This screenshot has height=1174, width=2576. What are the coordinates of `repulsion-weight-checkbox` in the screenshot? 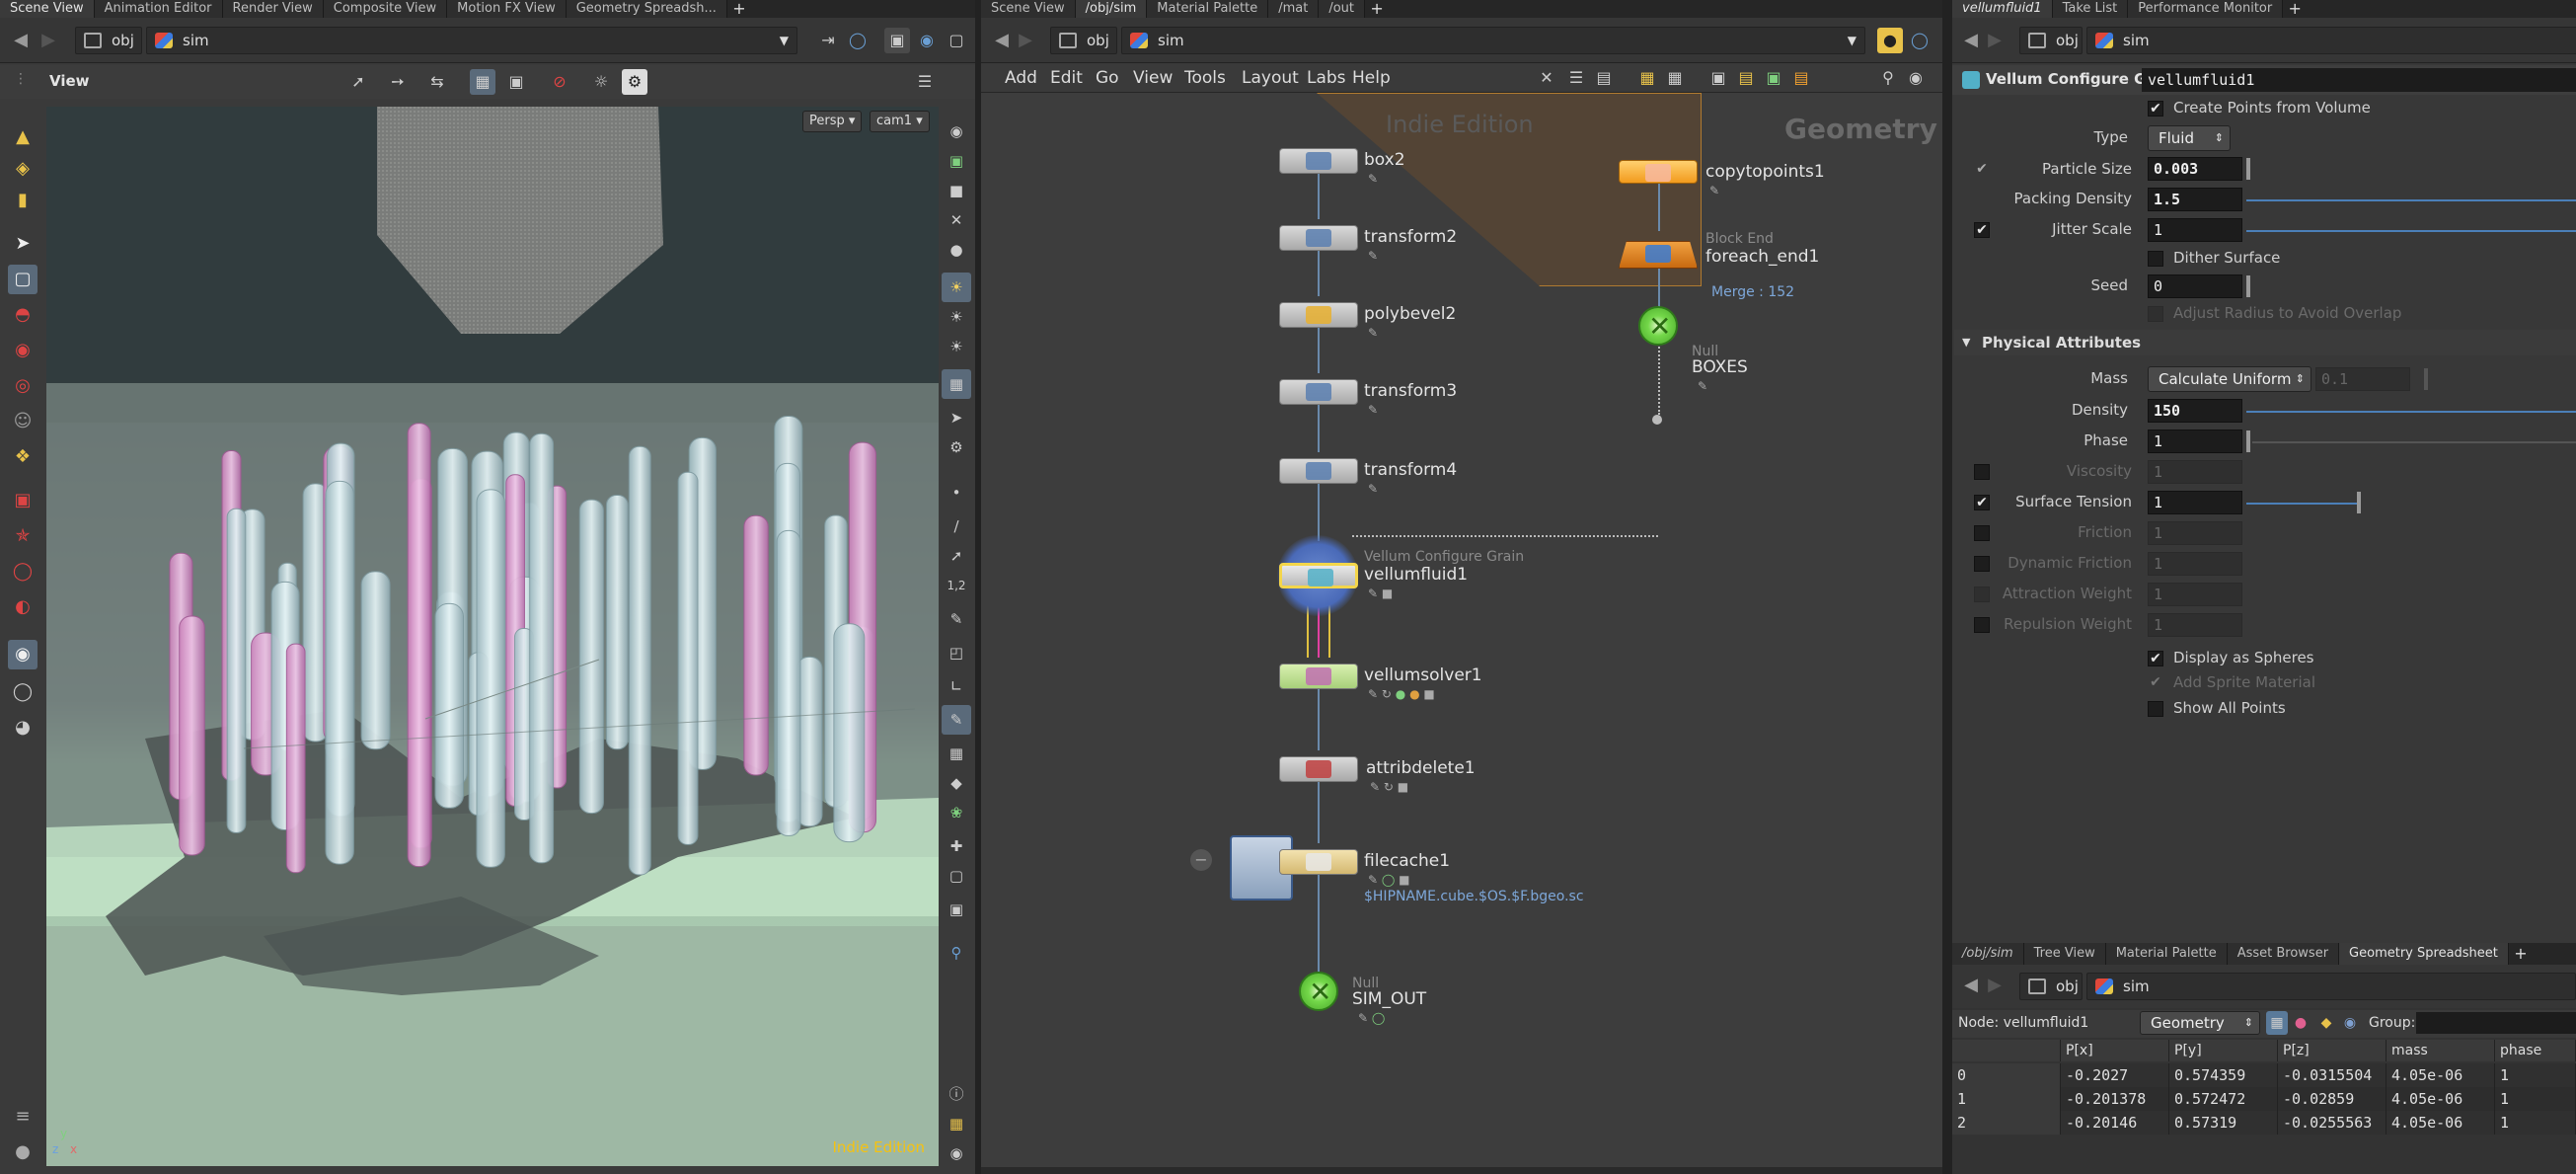 It's located at (1982, 625).